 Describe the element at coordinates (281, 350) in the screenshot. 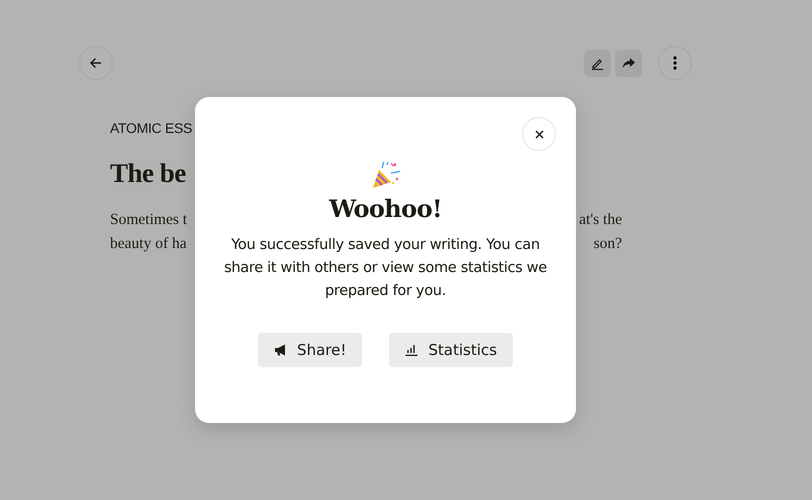

I see `megaphone-icon` at that location.